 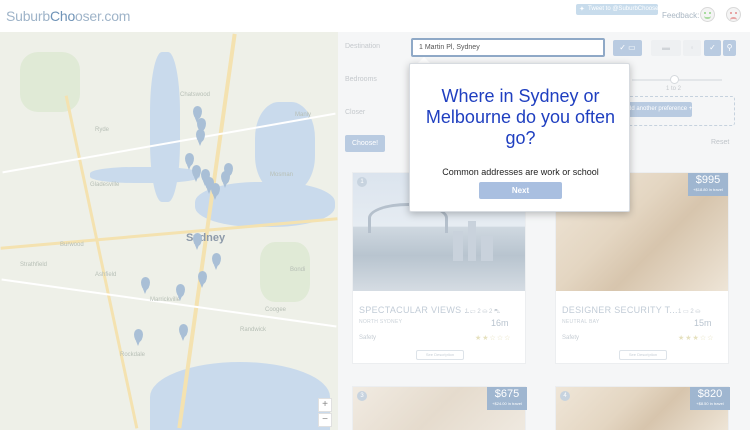 I want to click on listing-features: 1 ▭ 2 ⛀ 2 ⛍, so click(x=483, y=312).